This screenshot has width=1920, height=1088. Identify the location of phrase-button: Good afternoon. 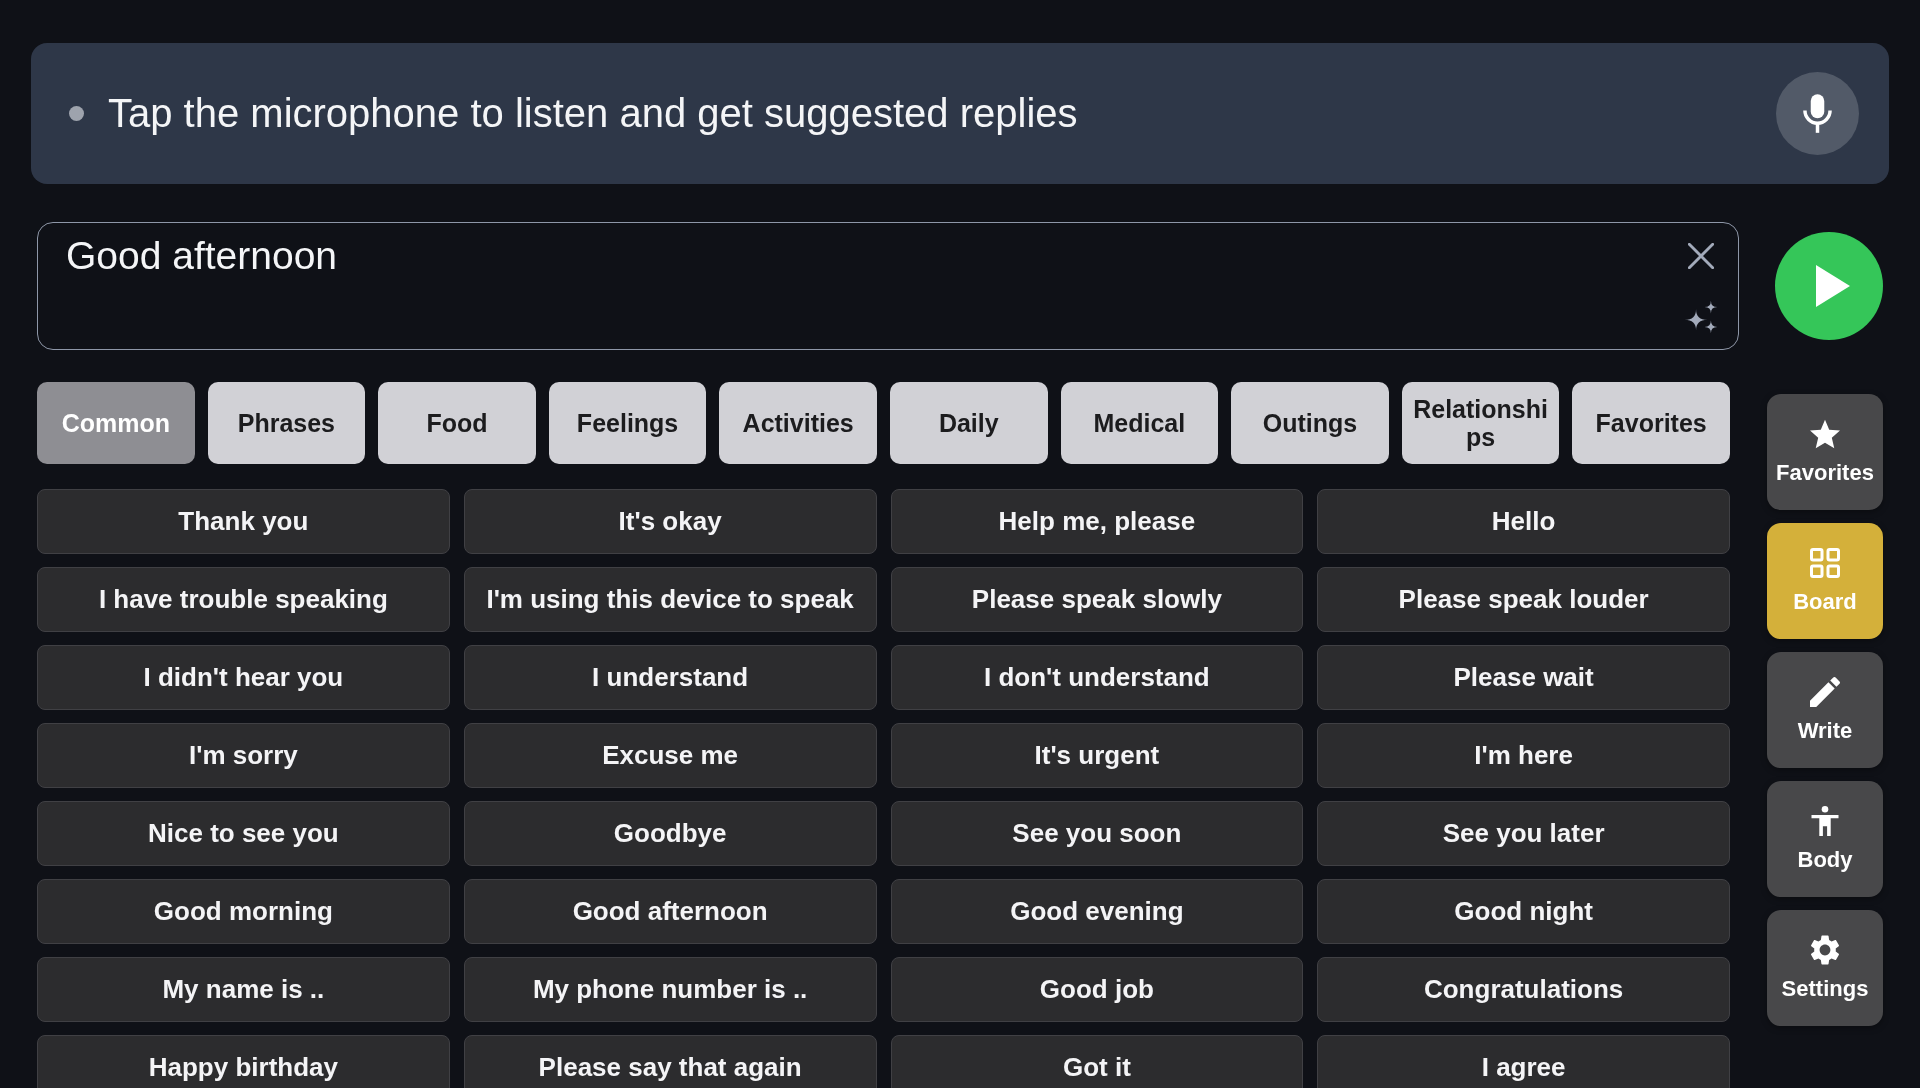
(670, 911).